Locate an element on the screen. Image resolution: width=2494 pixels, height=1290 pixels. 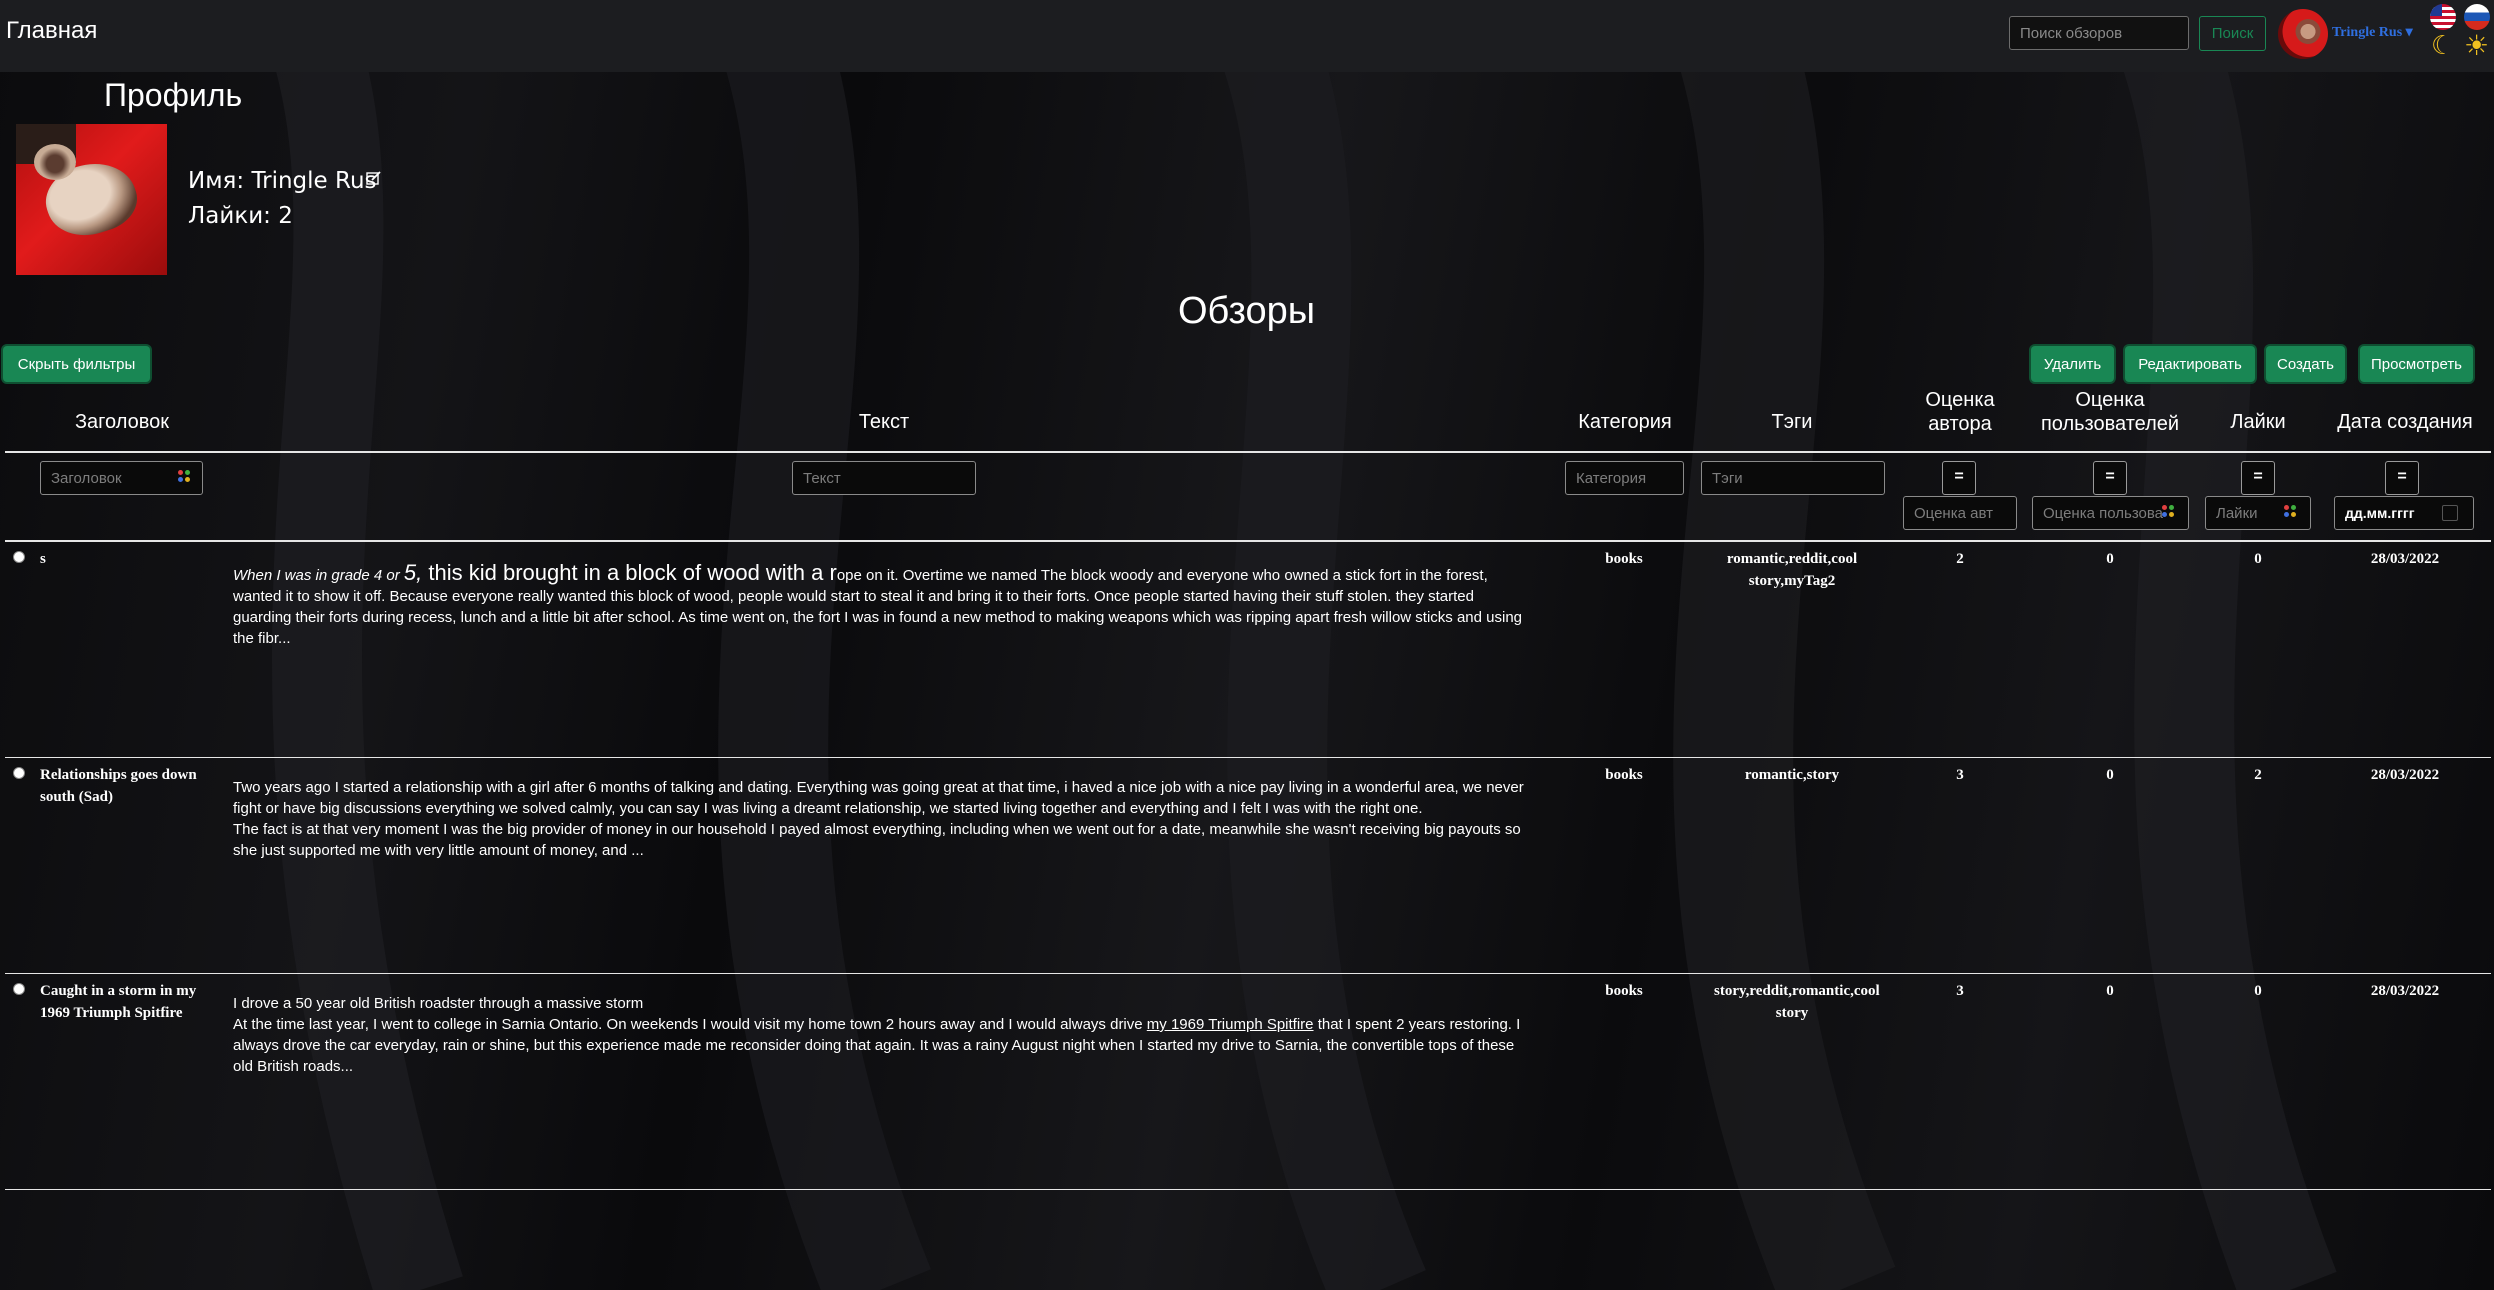
search-input is located at coordinates (2099, 33).